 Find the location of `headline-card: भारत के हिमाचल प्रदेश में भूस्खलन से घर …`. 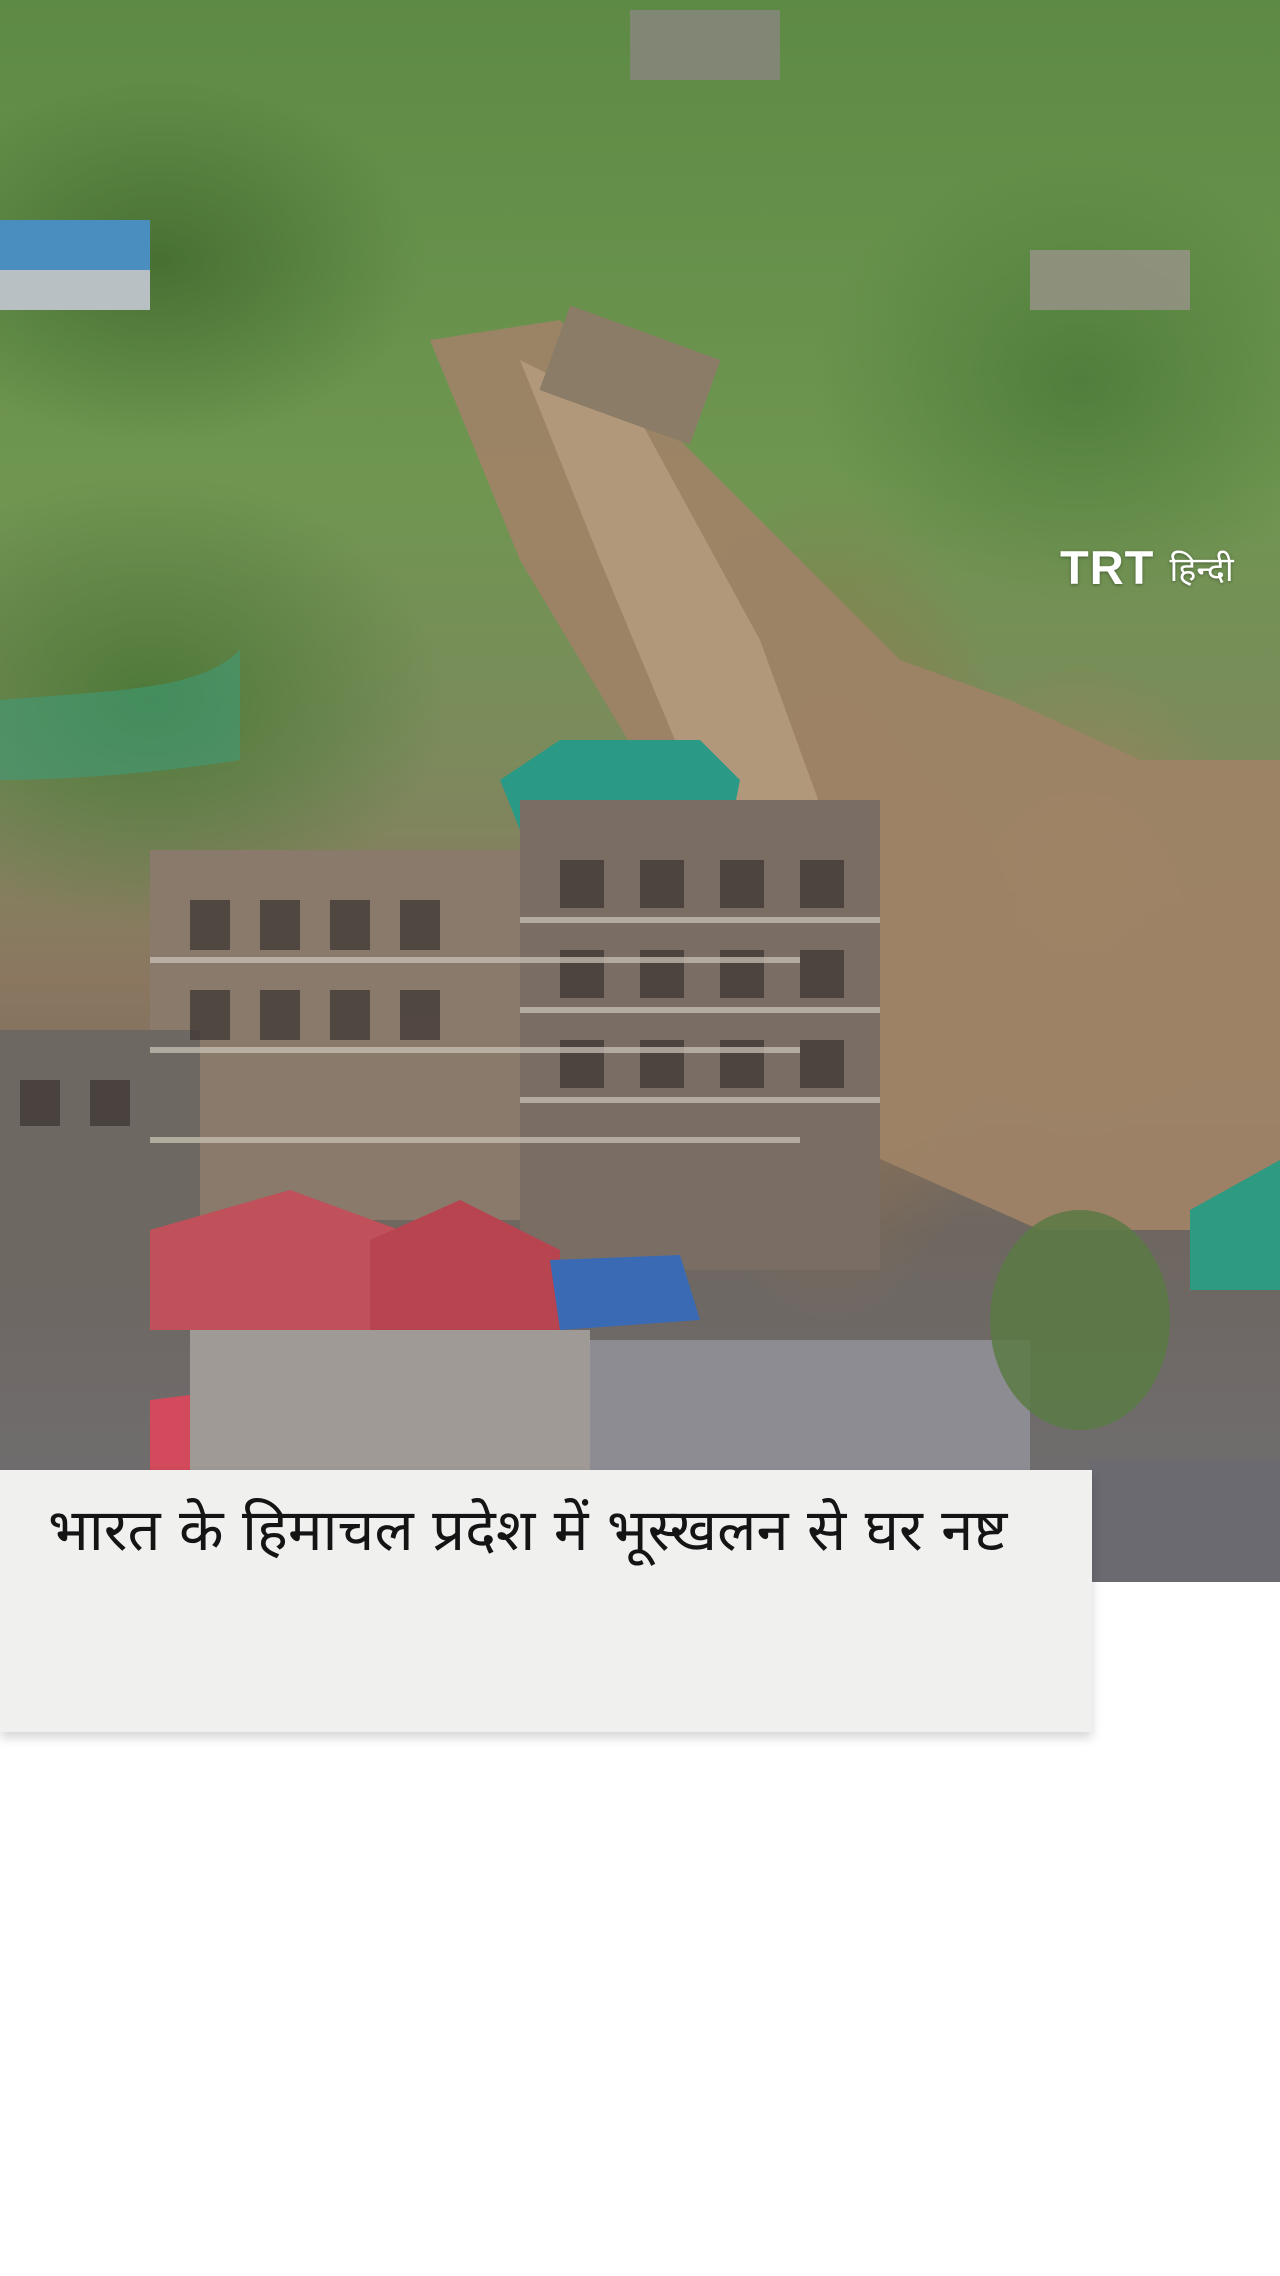

headline-card: भारत के हिमाचल प्रदेश में भूस्खलन से घर … is located at coordinates (546, 1601).